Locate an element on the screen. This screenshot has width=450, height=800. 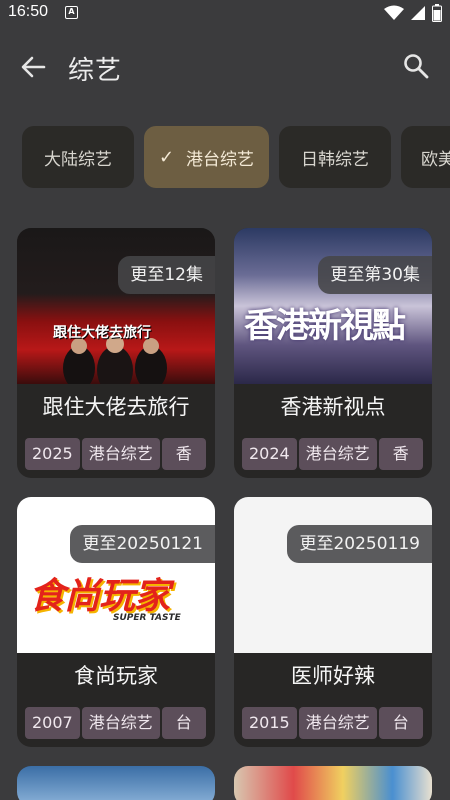
year-tag: 2007 is located at coordinates (52, 723).